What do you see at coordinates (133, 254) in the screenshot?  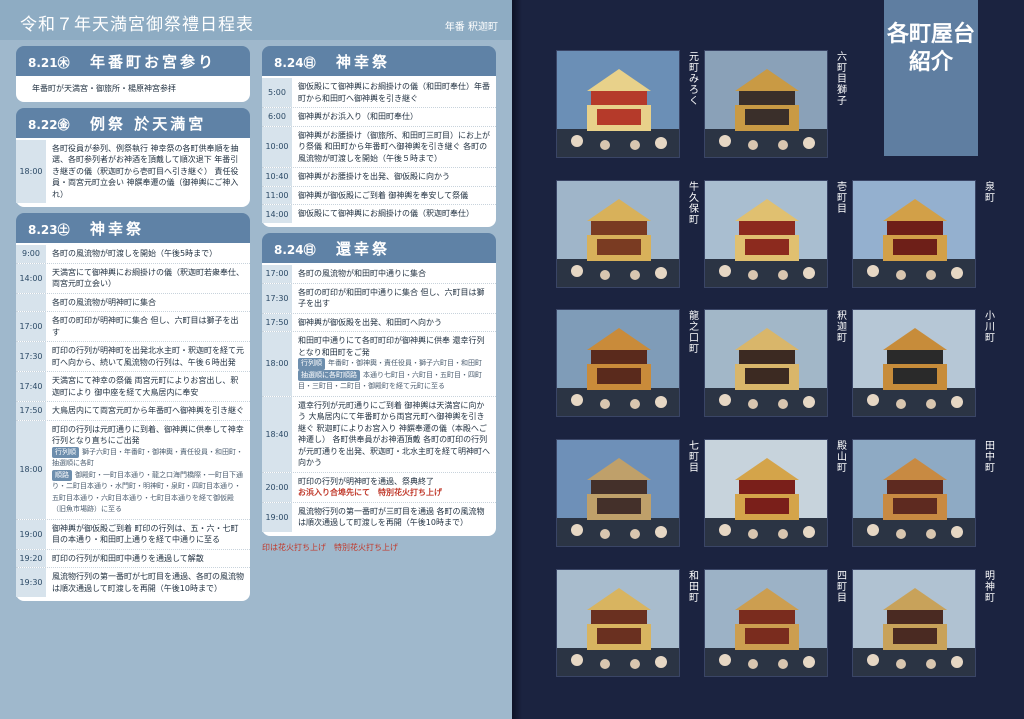 I see `schedule-row: 9:00 各町の風流物が町渡しを開始（午後5時まで）` at bounding box center [133, 254].